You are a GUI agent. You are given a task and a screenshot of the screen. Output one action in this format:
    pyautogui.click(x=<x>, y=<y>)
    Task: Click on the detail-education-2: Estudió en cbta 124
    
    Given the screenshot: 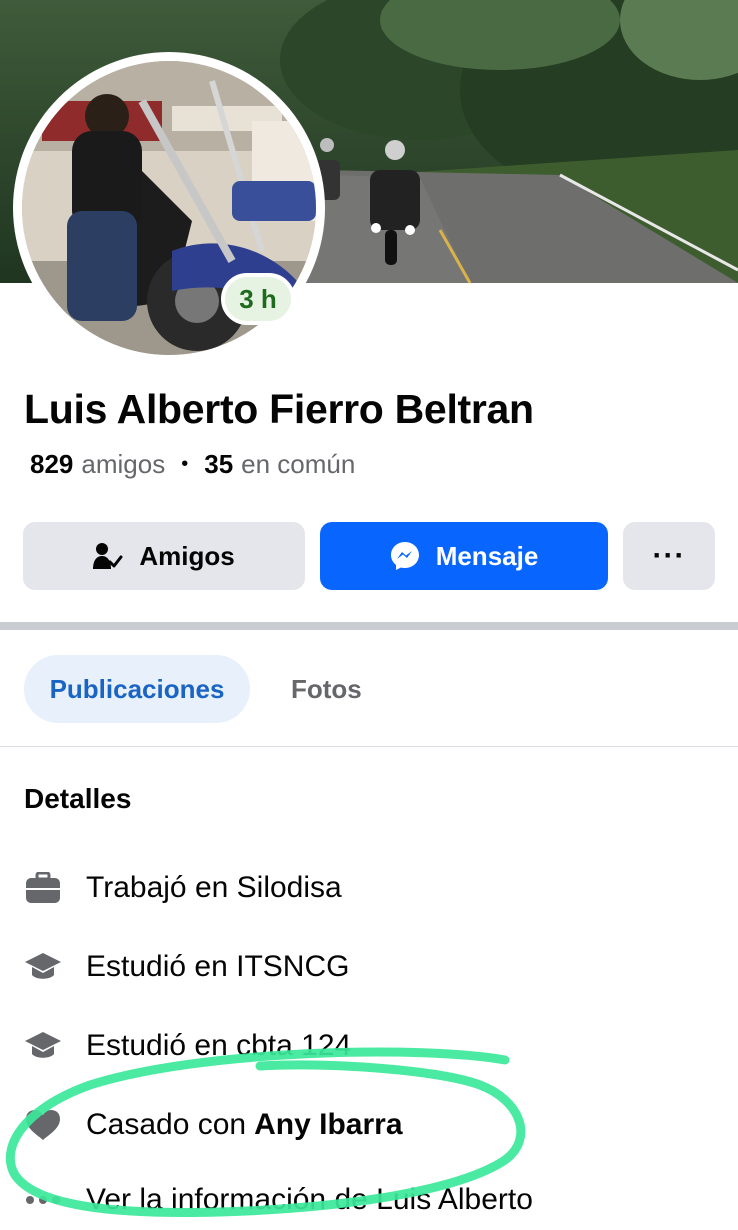 What is the action you would take?
    pyautogui.click(x=187, y=1046)
    